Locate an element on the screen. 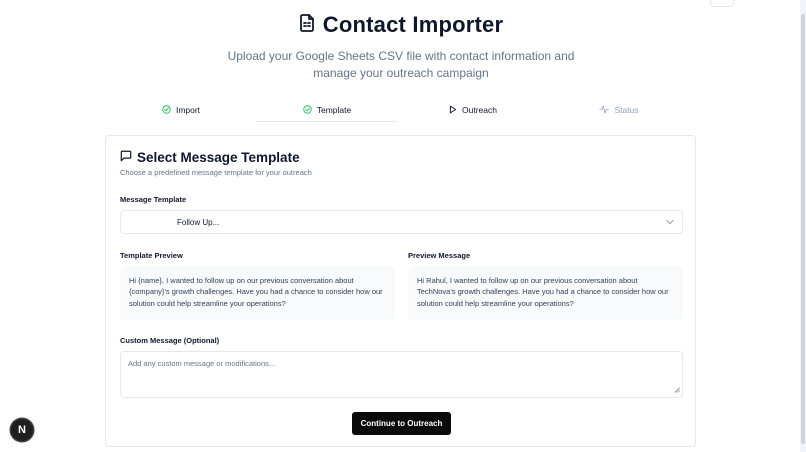 Image resolution: width=806 pixels, height=452 pixels. top-right-control is located at coordinates (722, 3).